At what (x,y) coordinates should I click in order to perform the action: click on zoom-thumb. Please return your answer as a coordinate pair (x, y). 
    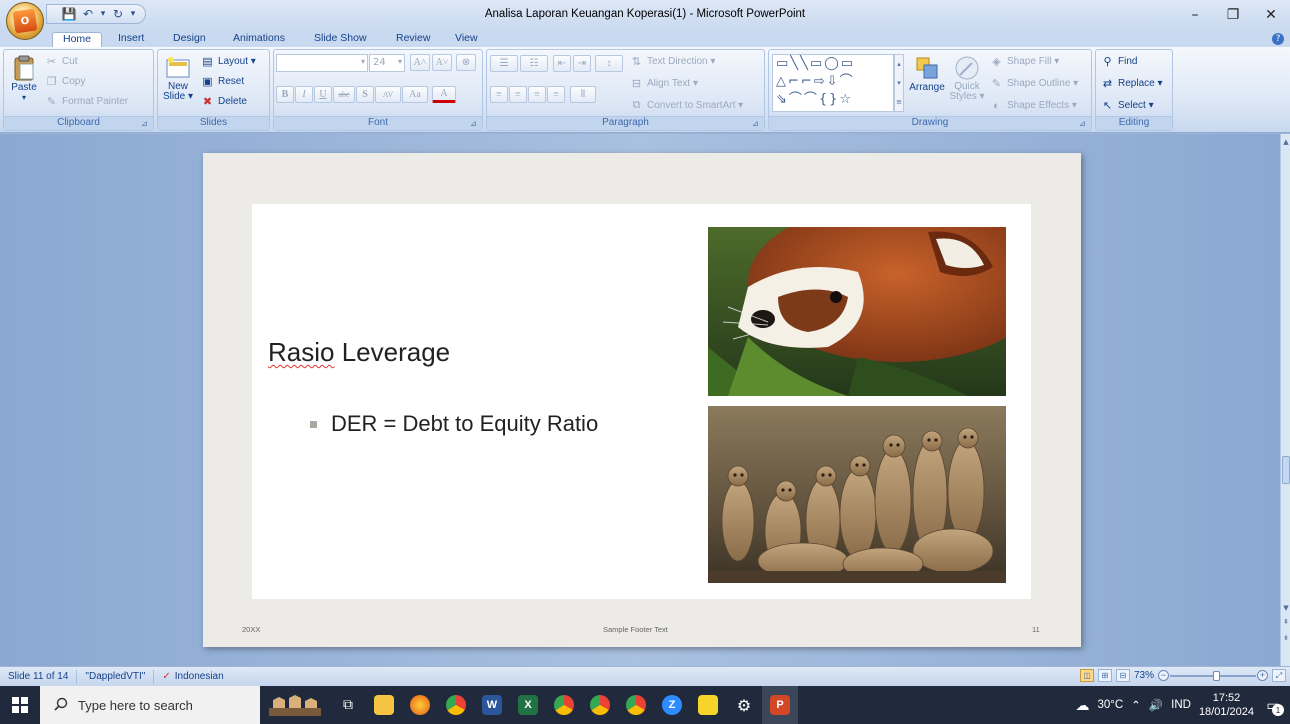
    Looking at the image, I should click on (1217, 675).